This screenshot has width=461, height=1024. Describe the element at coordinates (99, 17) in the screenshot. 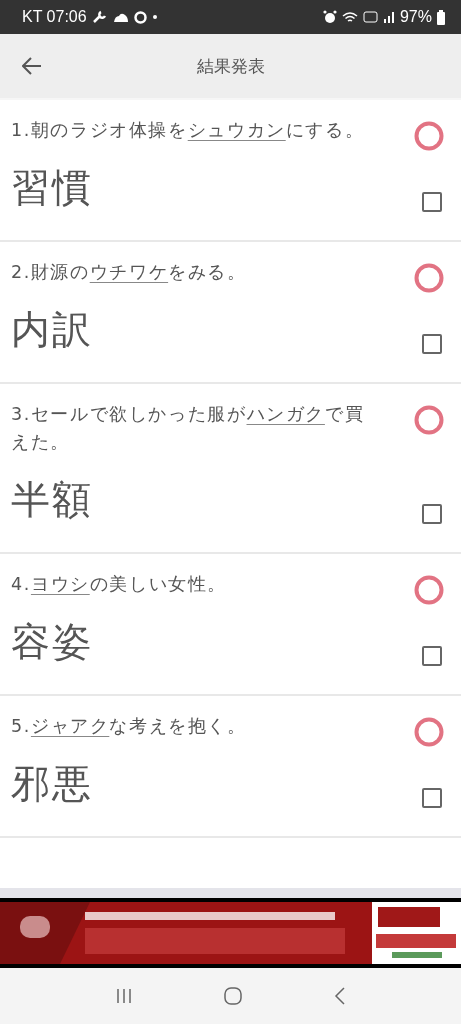

I see `wrench-icon` at that location.